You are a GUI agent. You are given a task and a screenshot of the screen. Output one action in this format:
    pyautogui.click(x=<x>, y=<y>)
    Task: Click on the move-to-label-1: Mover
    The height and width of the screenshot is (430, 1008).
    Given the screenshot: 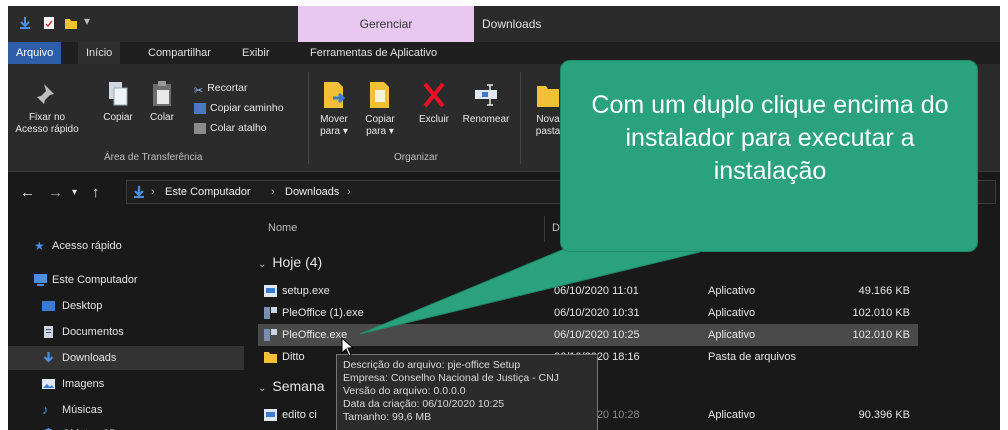 What is the action you would take?
    pyautogui.click(x=334, y=119)
    